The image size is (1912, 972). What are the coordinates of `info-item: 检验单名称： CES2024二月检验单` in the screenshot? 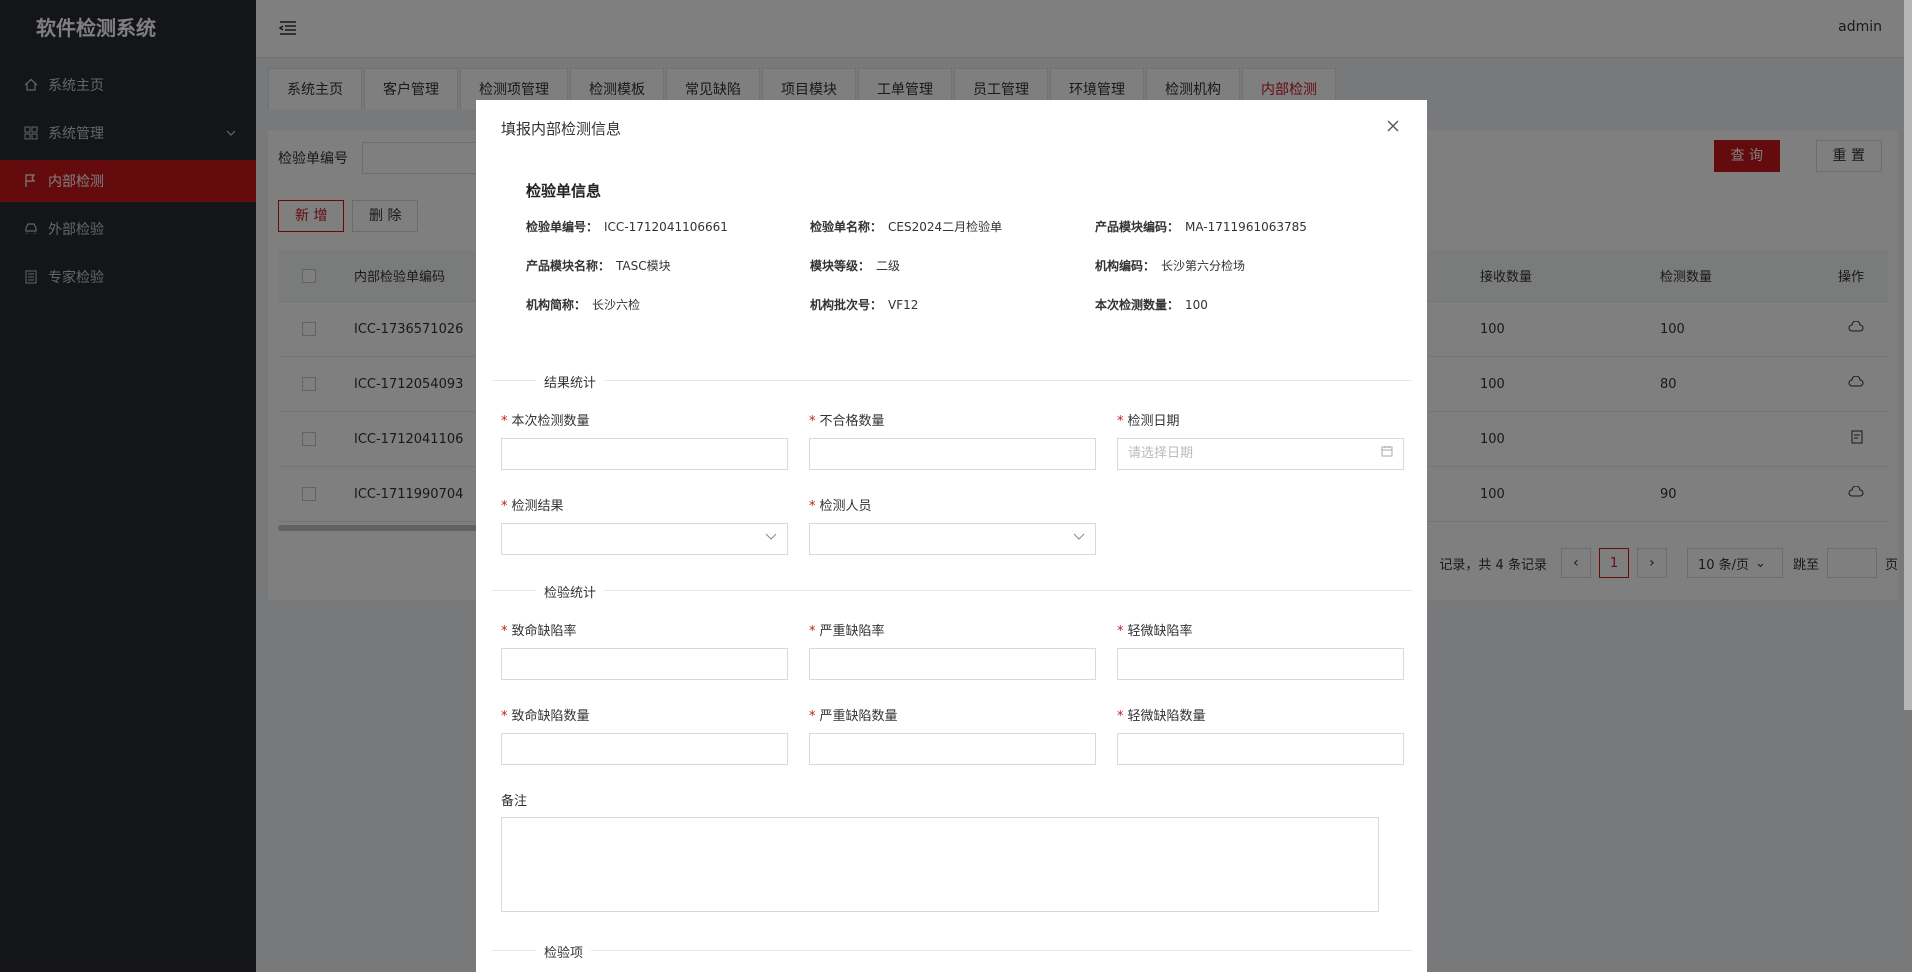 It's located at (906, 227).